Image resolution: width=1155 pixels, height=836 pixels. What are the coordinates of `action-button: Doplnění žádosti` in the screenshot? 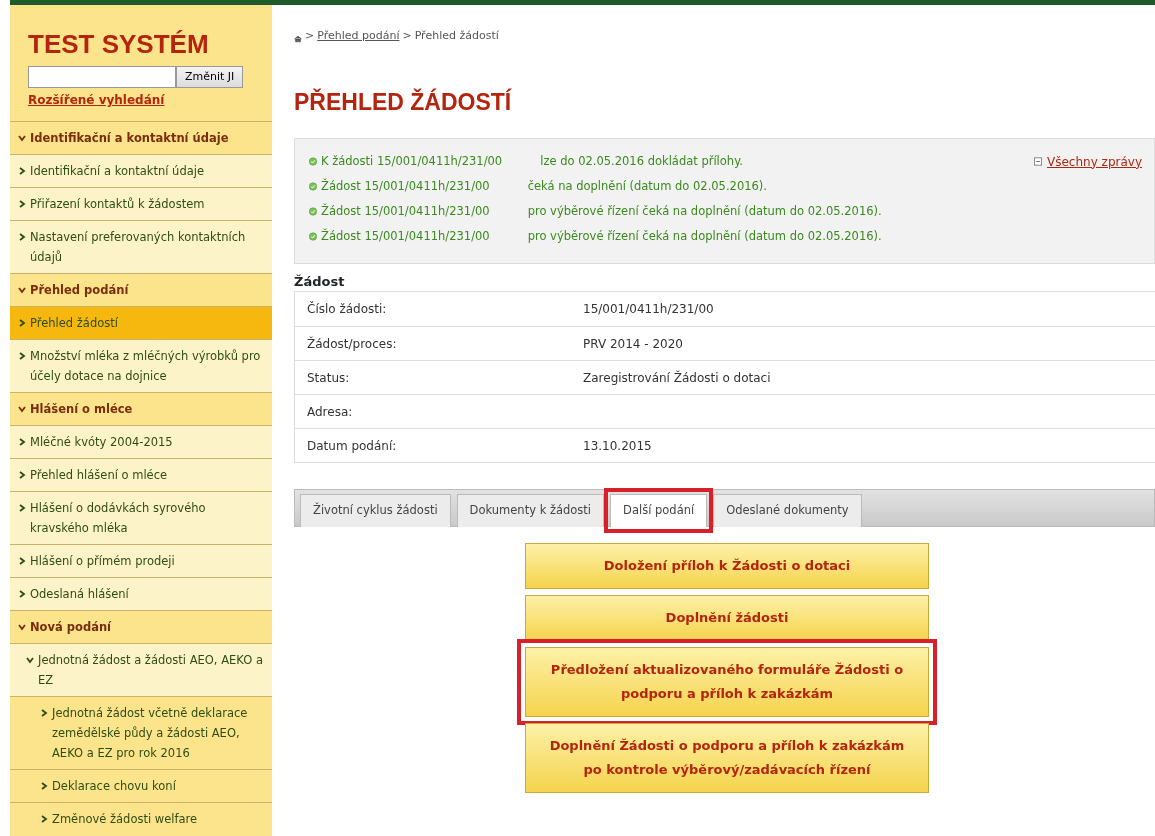 It's located at (727, 618).